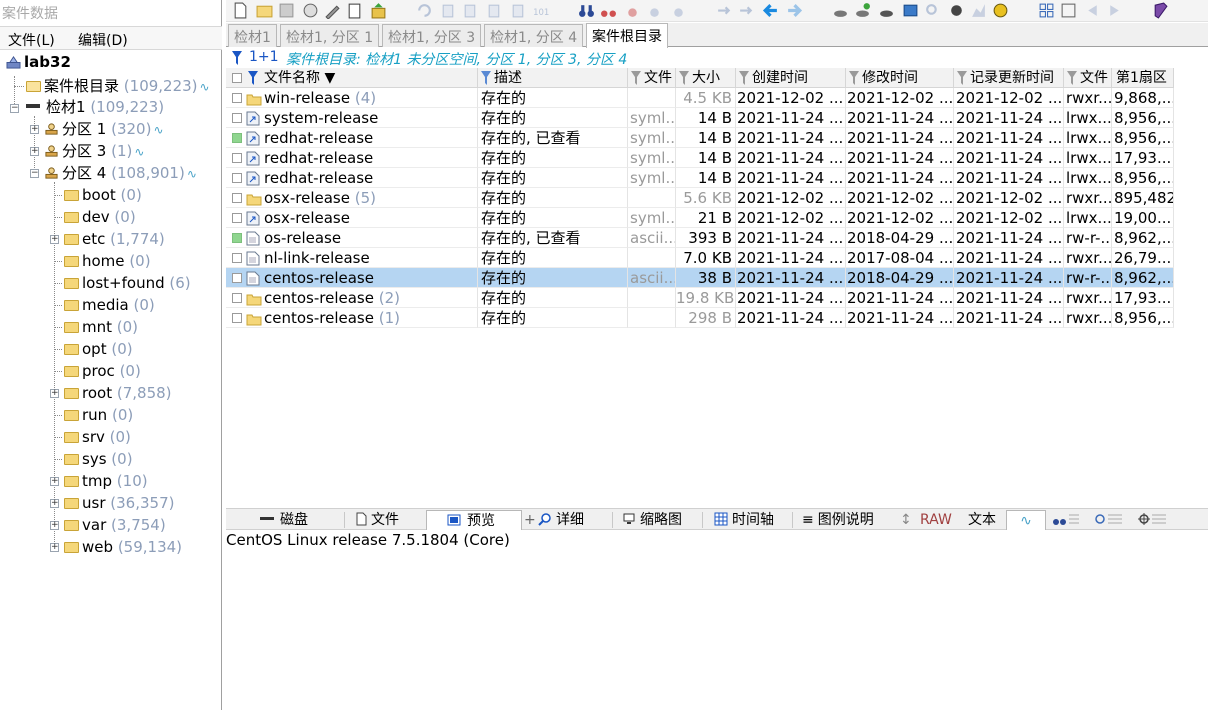  What do you see at coordinates (98, 349) in the screenshot?
I see `tree-folder-opt: opt (0)` at bounding box center [98, 349].